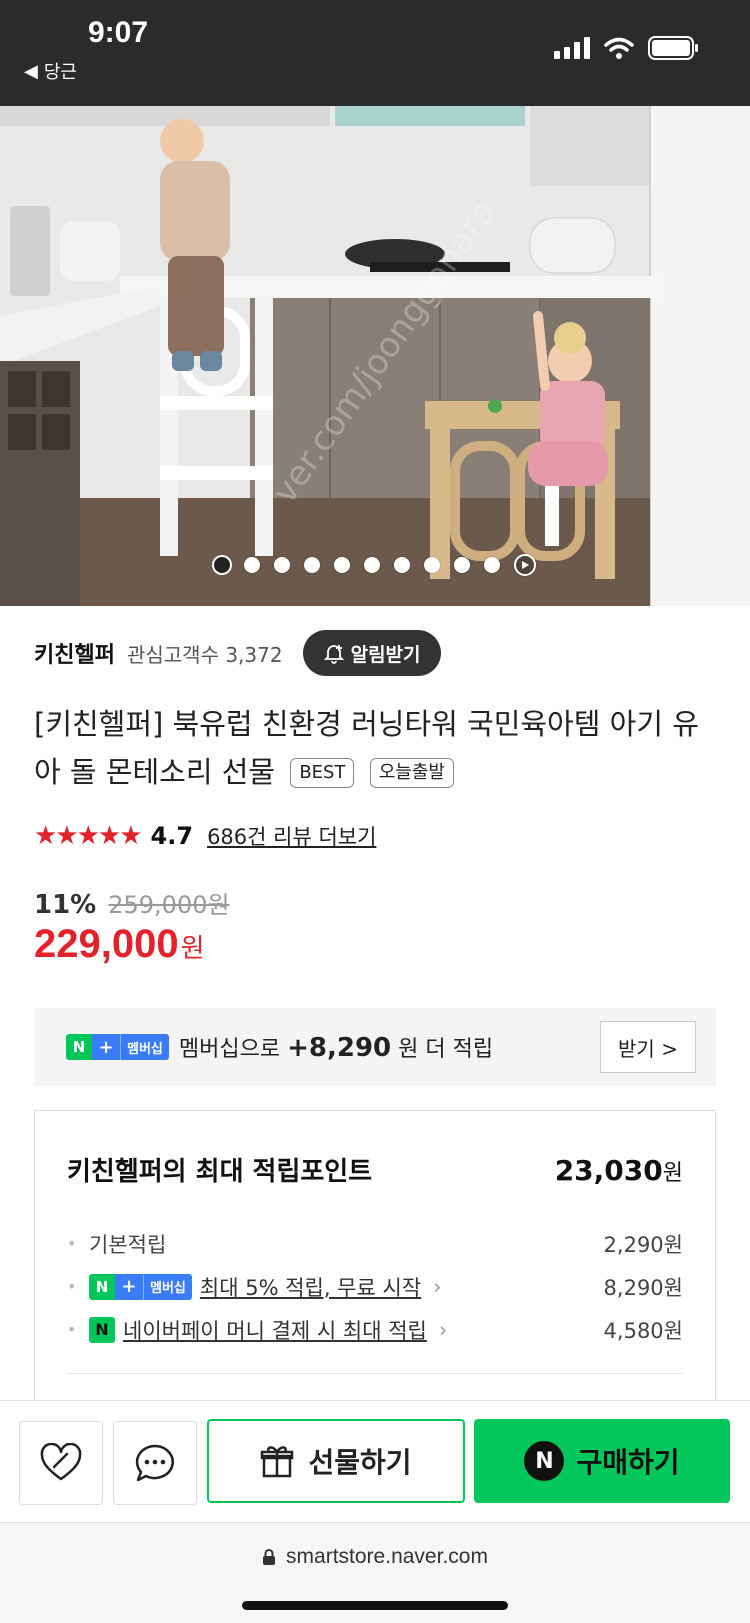  Describe the element at coordinates (673, 48) in the screenshot. I see `battery-icon` at that location.